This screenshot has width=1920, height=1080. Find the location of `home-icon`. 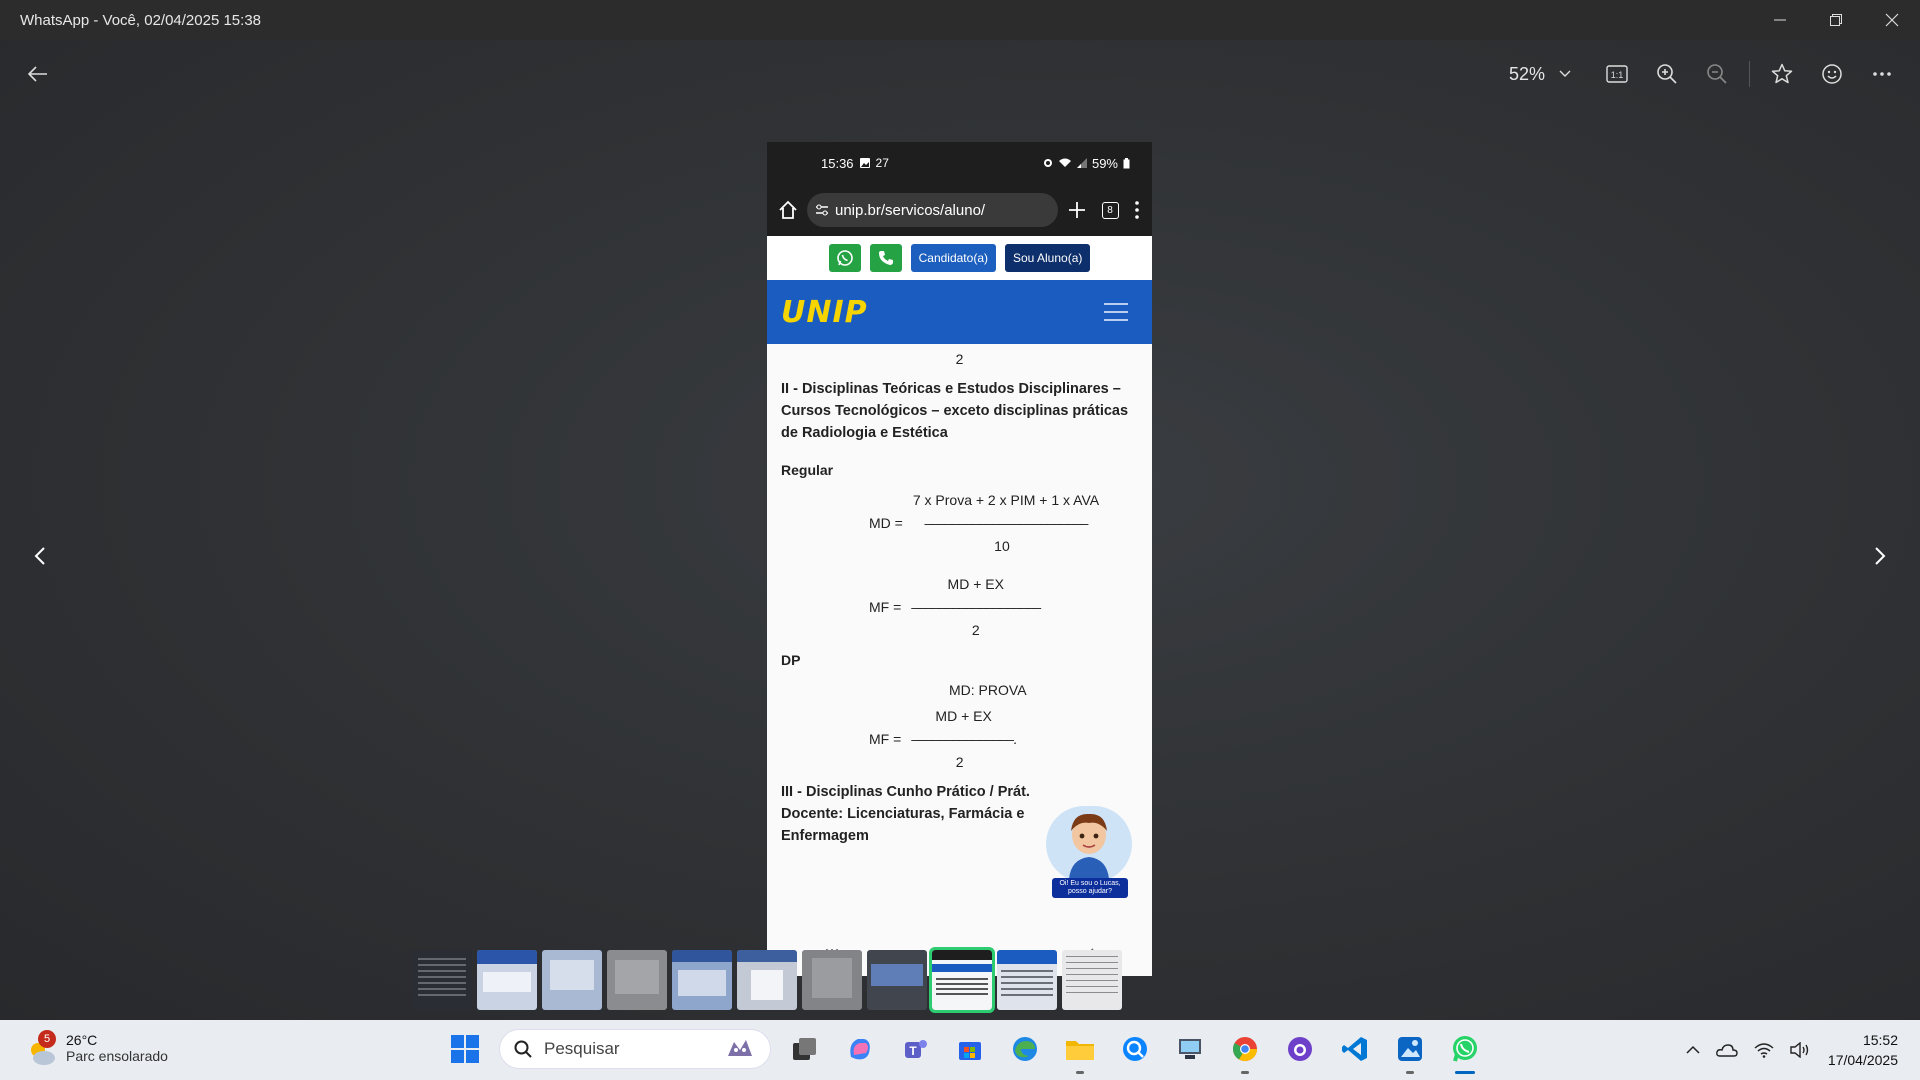

home-icon is located at coordinates (788, 210).